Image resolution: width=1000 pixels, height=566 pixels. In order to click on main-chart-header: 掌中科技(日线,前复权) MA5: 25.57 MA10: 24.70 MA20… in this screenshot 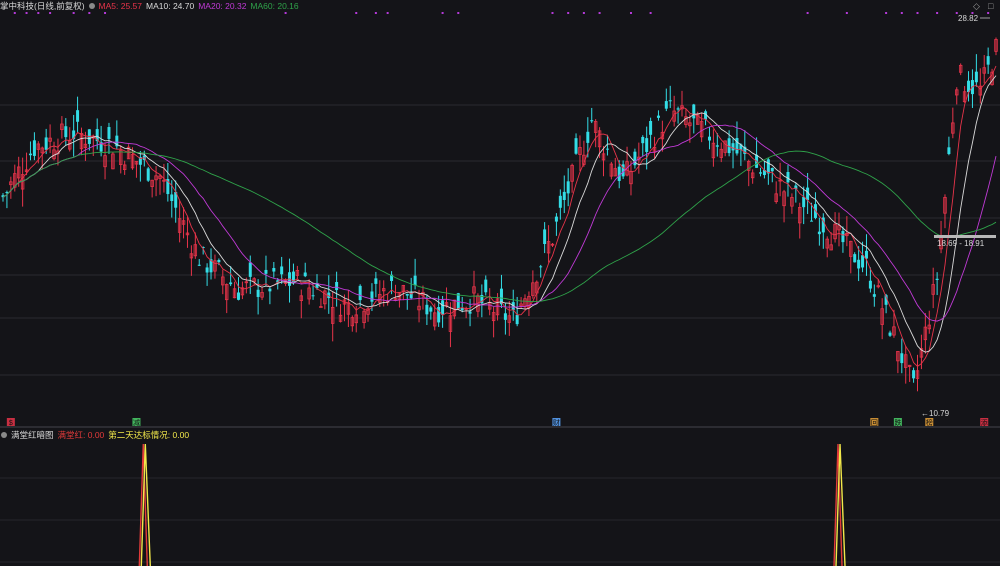, I will do `click(149, 6)`.